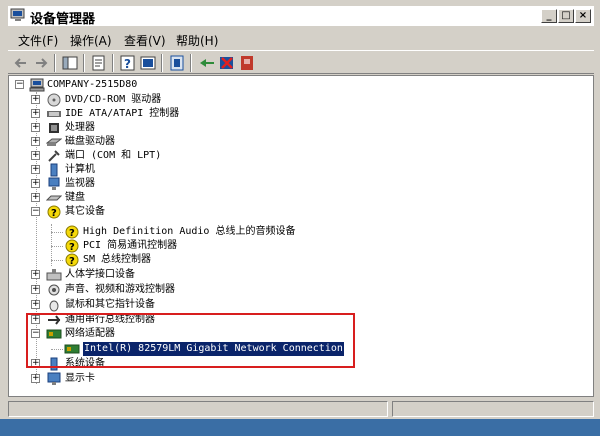  What do you see at coordinates (70, 63) in the screenshot?
I see `show-hide-tree-icon` at bounding box center [70, 63].